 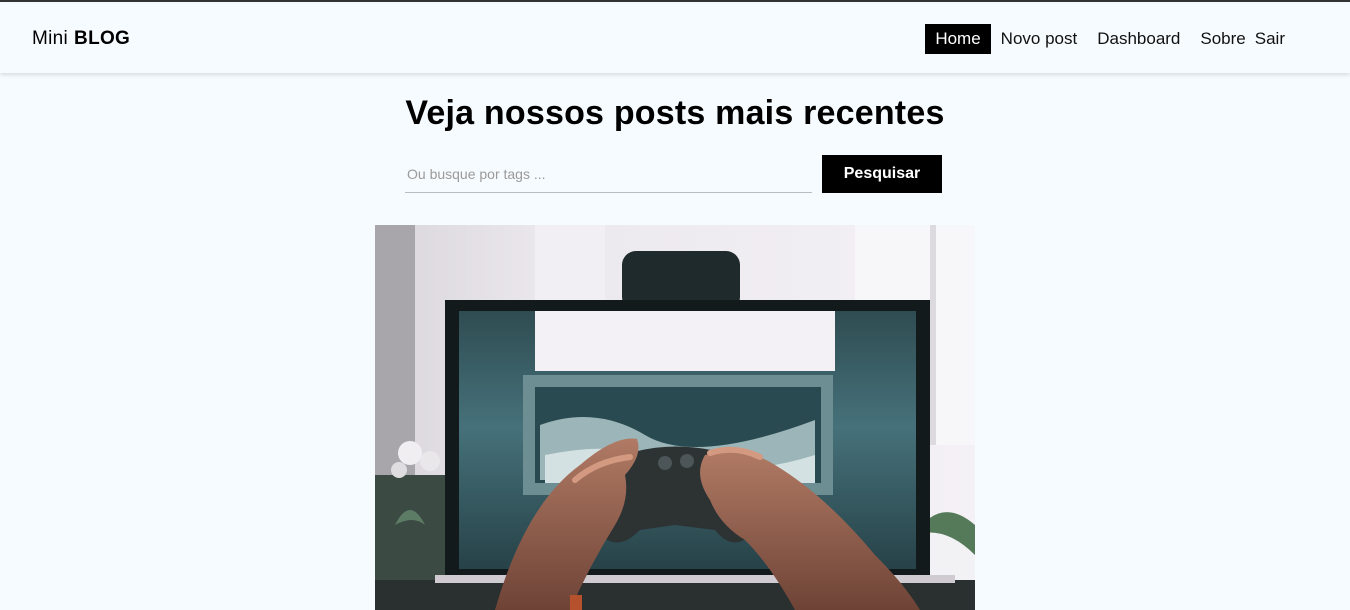 What do you see at coordinates (1275, 39) in the screenshot?
I see `nav-link-sair: Sair` at bounding box center [1275, 39].